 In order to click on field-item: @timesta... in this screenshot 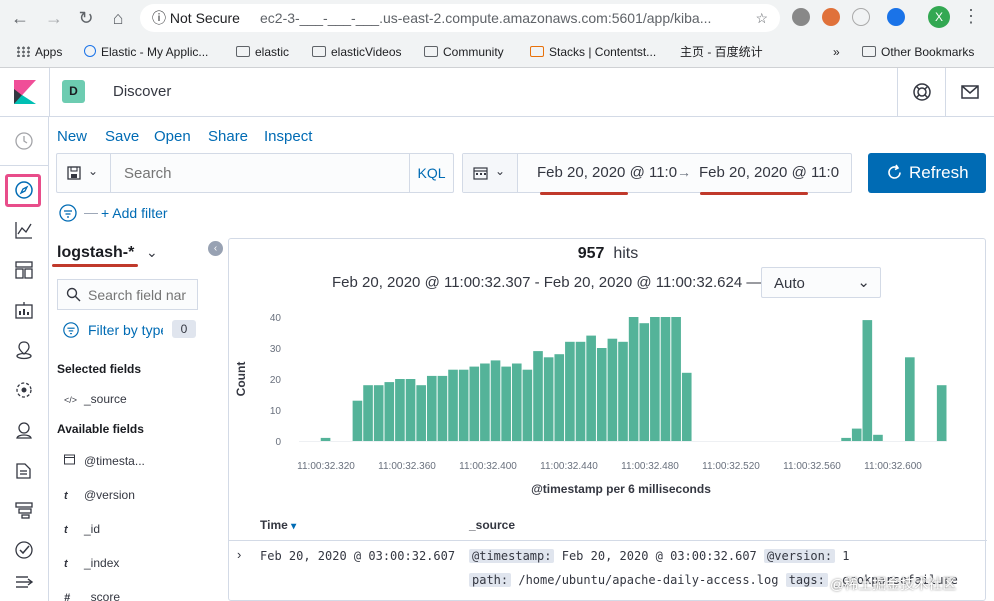, I will do `click(104, 463)`.